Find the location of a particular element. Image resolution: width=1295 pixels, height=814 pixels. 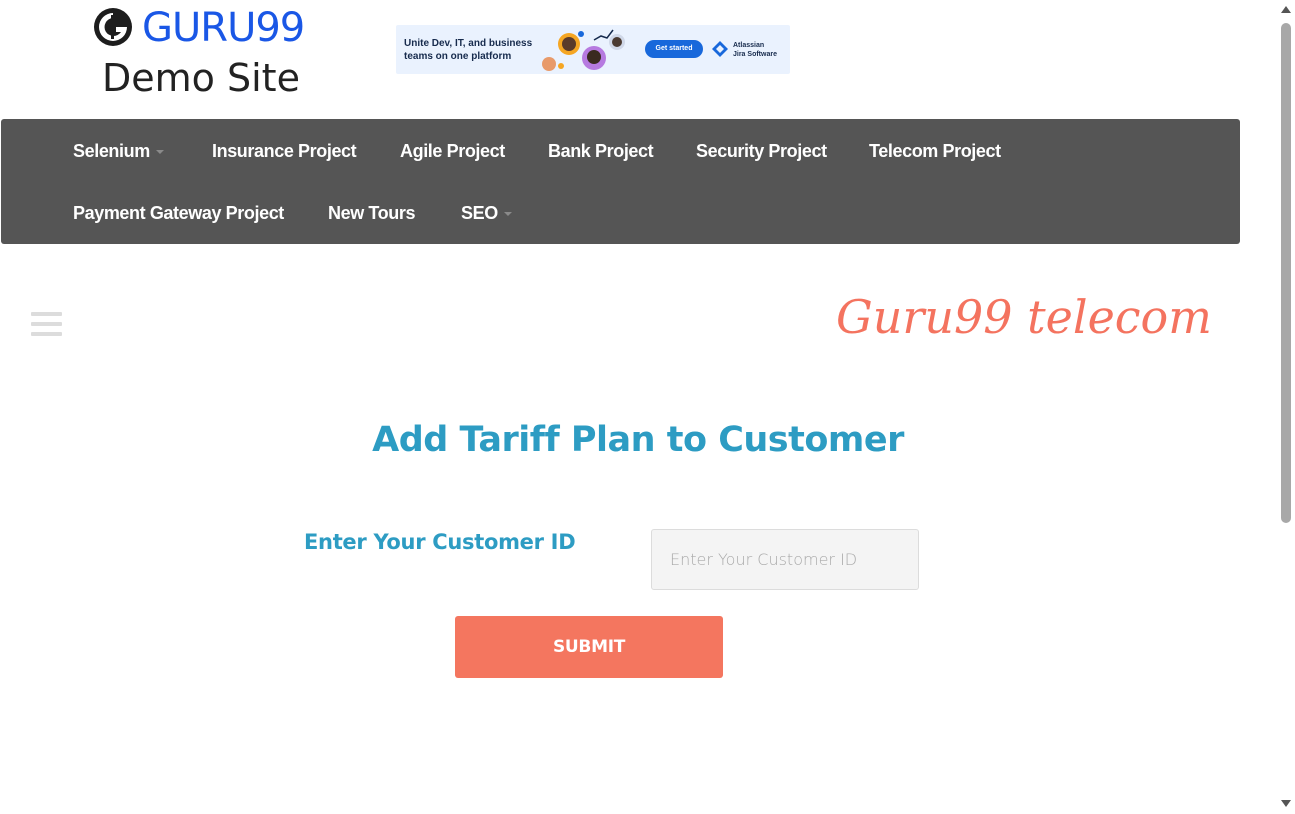

nav-item-new-tours: New Tours is located at coordinates (371, 213).